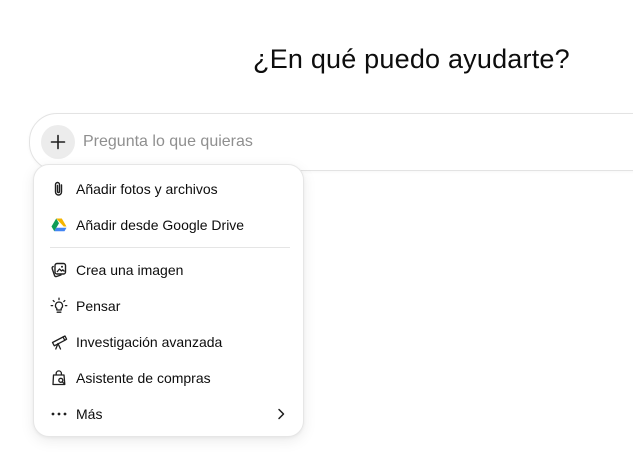  I want to click on menu-item-google-drive: Añadir desde Google Drive, so click(169, 225).